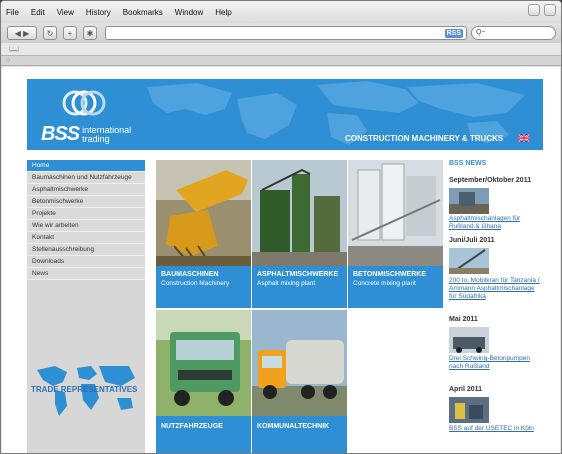 Image resolution: width=562 pixels, height=454 pixels. What do you see at coordinates (86, 190) in the screenshot?
I see `nav-item-asphaltmischwerke: Asphaltmischwerke` at bounding box center [86, 190].